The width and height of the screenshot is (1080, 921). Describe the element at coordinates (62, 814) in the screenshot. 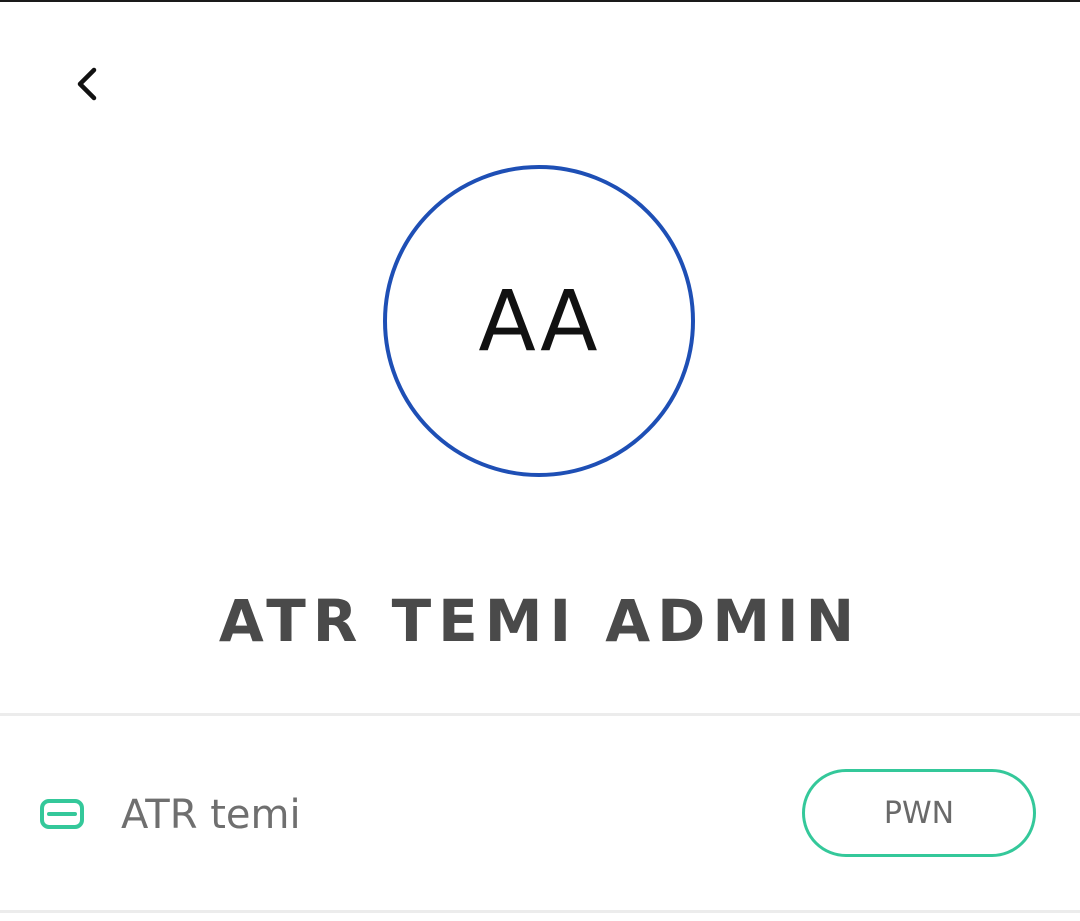

I see `robot-device-icon` at that location.